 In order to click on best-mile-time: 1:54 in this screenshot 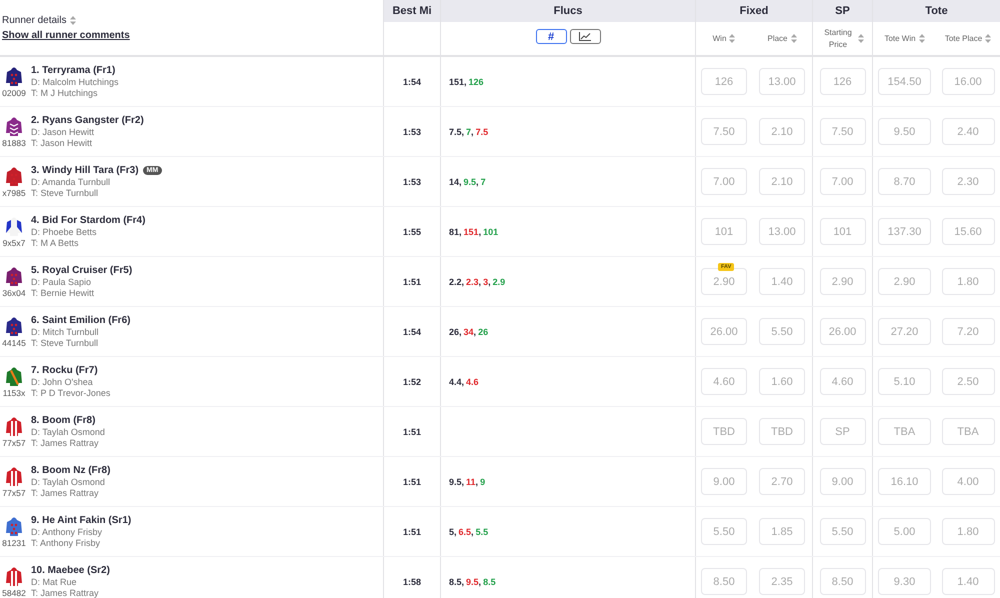, I will do `click(411, 81)`.